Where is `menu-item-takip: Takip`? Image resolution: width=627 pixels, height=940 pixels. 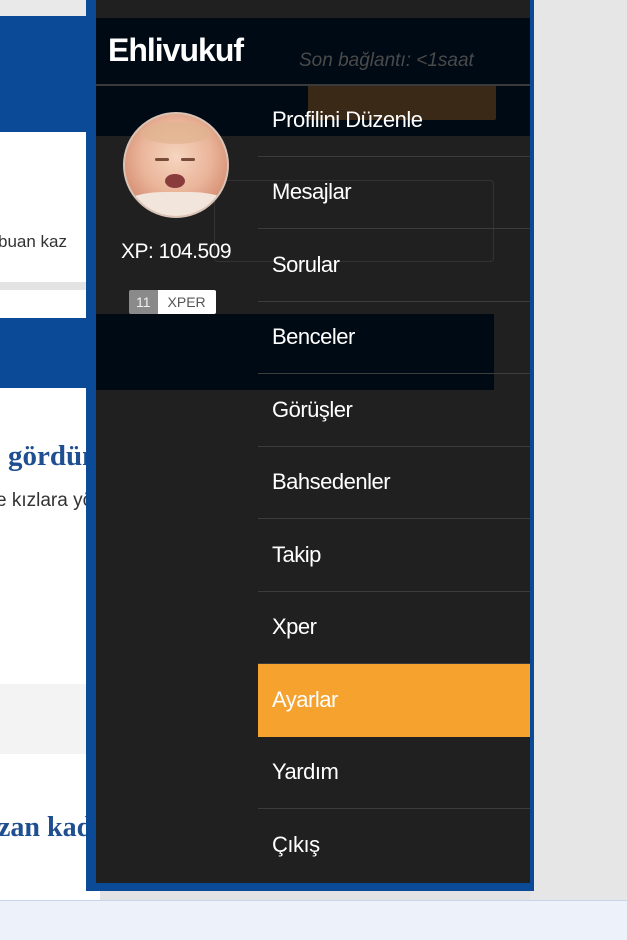
menu-item-takip: Takip is located at coordinates (394, 555).